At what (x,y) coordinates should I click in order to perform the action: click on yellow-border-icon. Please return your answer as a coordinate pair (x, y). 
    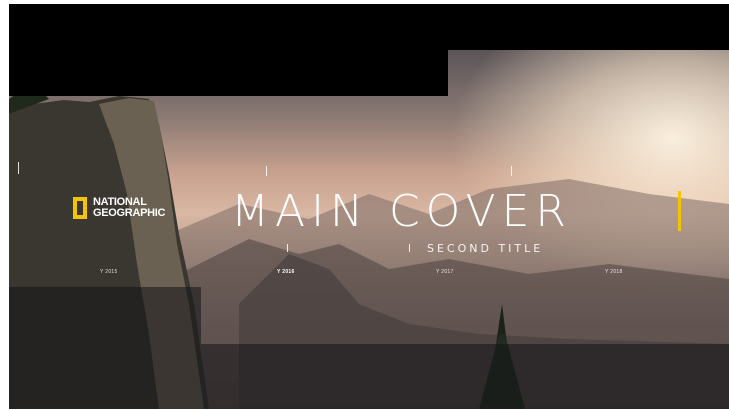
    Looking at the image, I should click on (80, 208).